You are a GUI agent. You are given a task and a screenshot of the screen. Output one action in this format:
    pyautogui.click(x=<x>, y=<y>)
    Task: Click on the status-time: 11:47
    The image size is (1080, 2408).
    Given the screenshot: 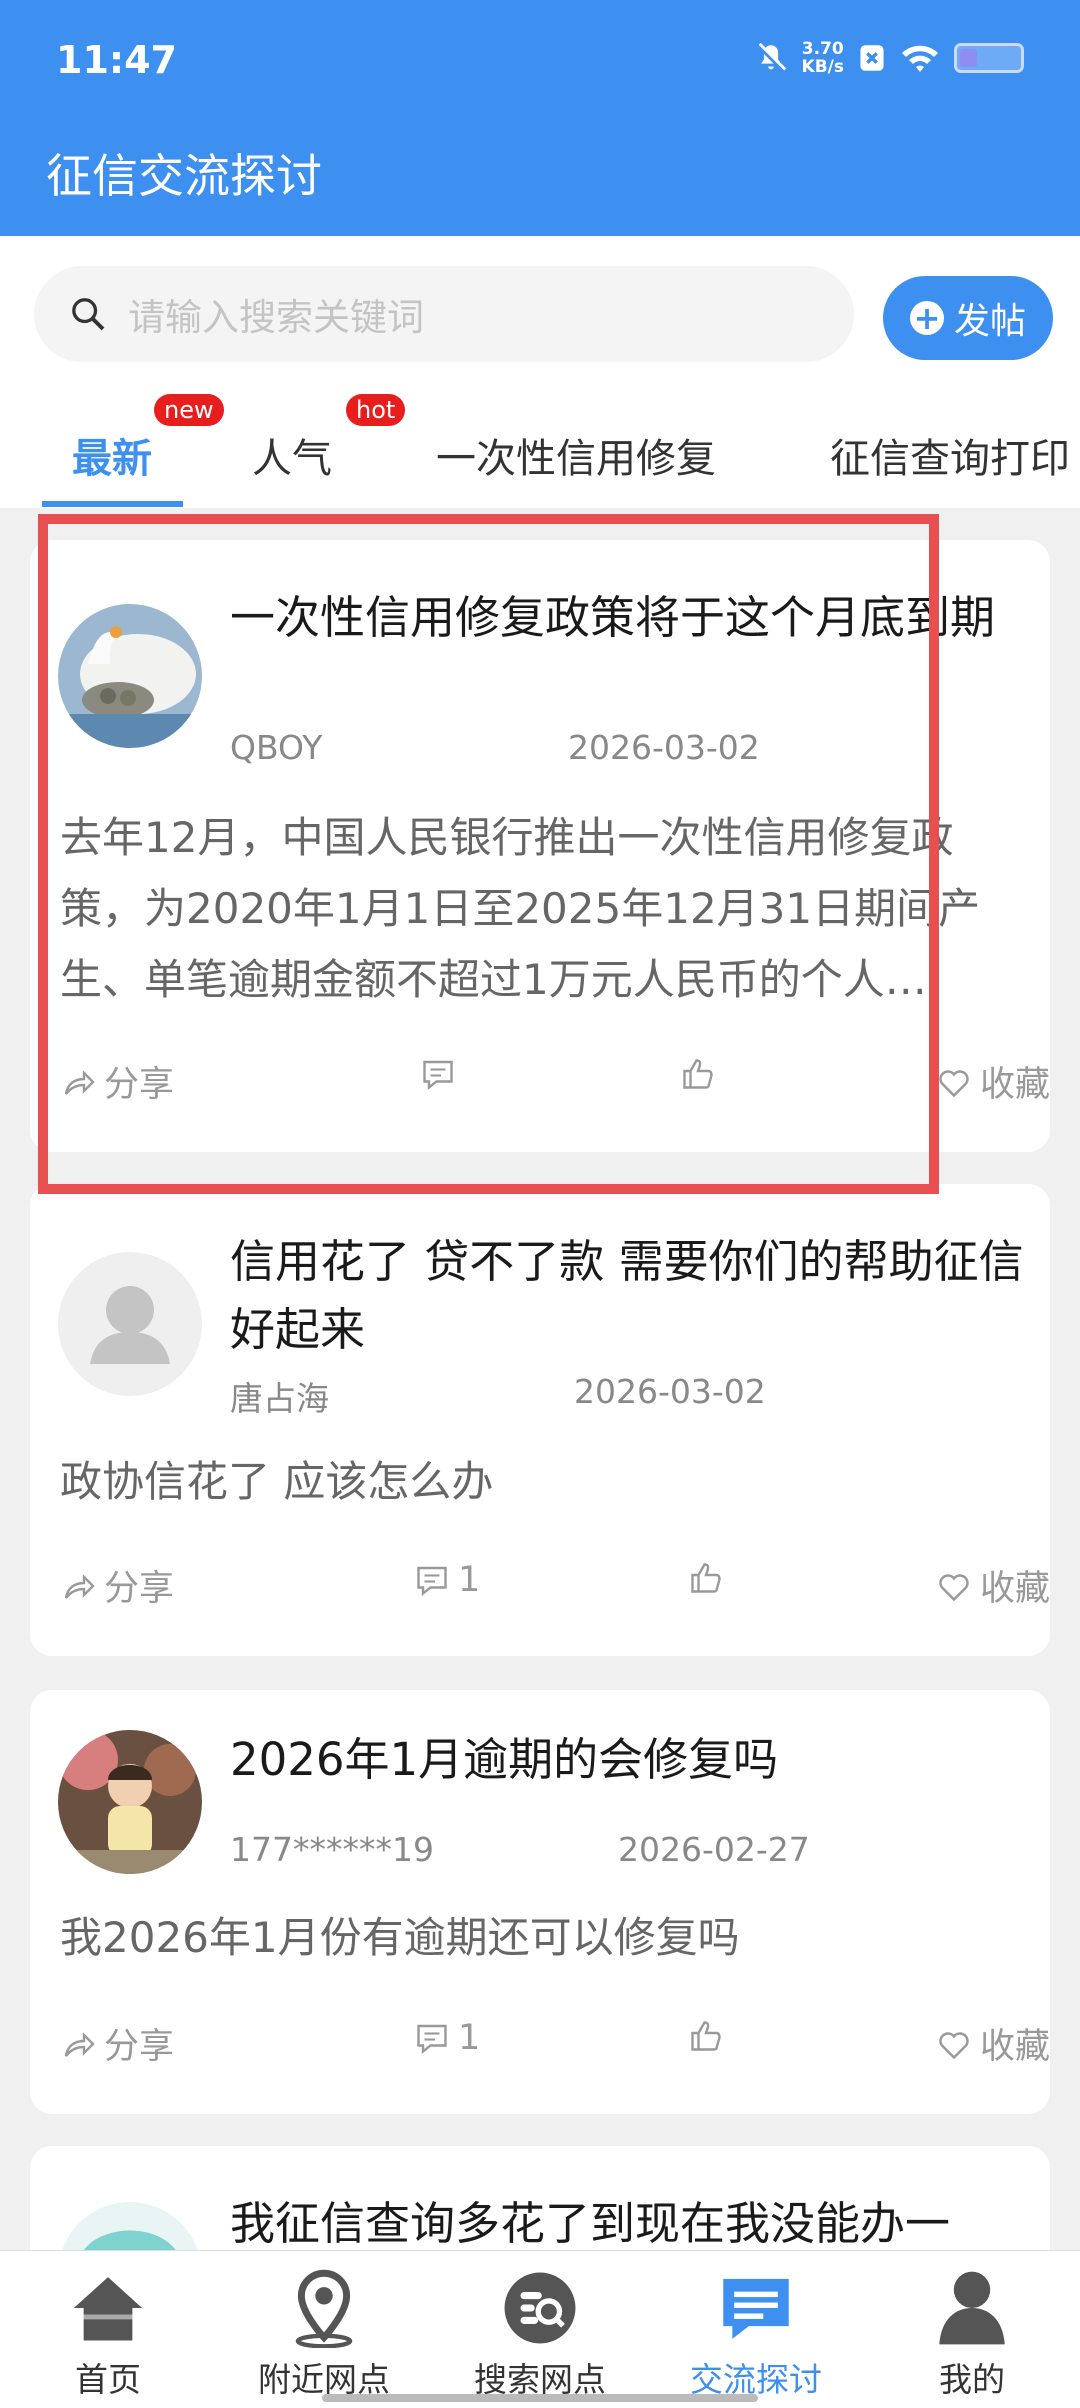 What is the action you would take?
    pyautogui.click(x=116, y=60)
    